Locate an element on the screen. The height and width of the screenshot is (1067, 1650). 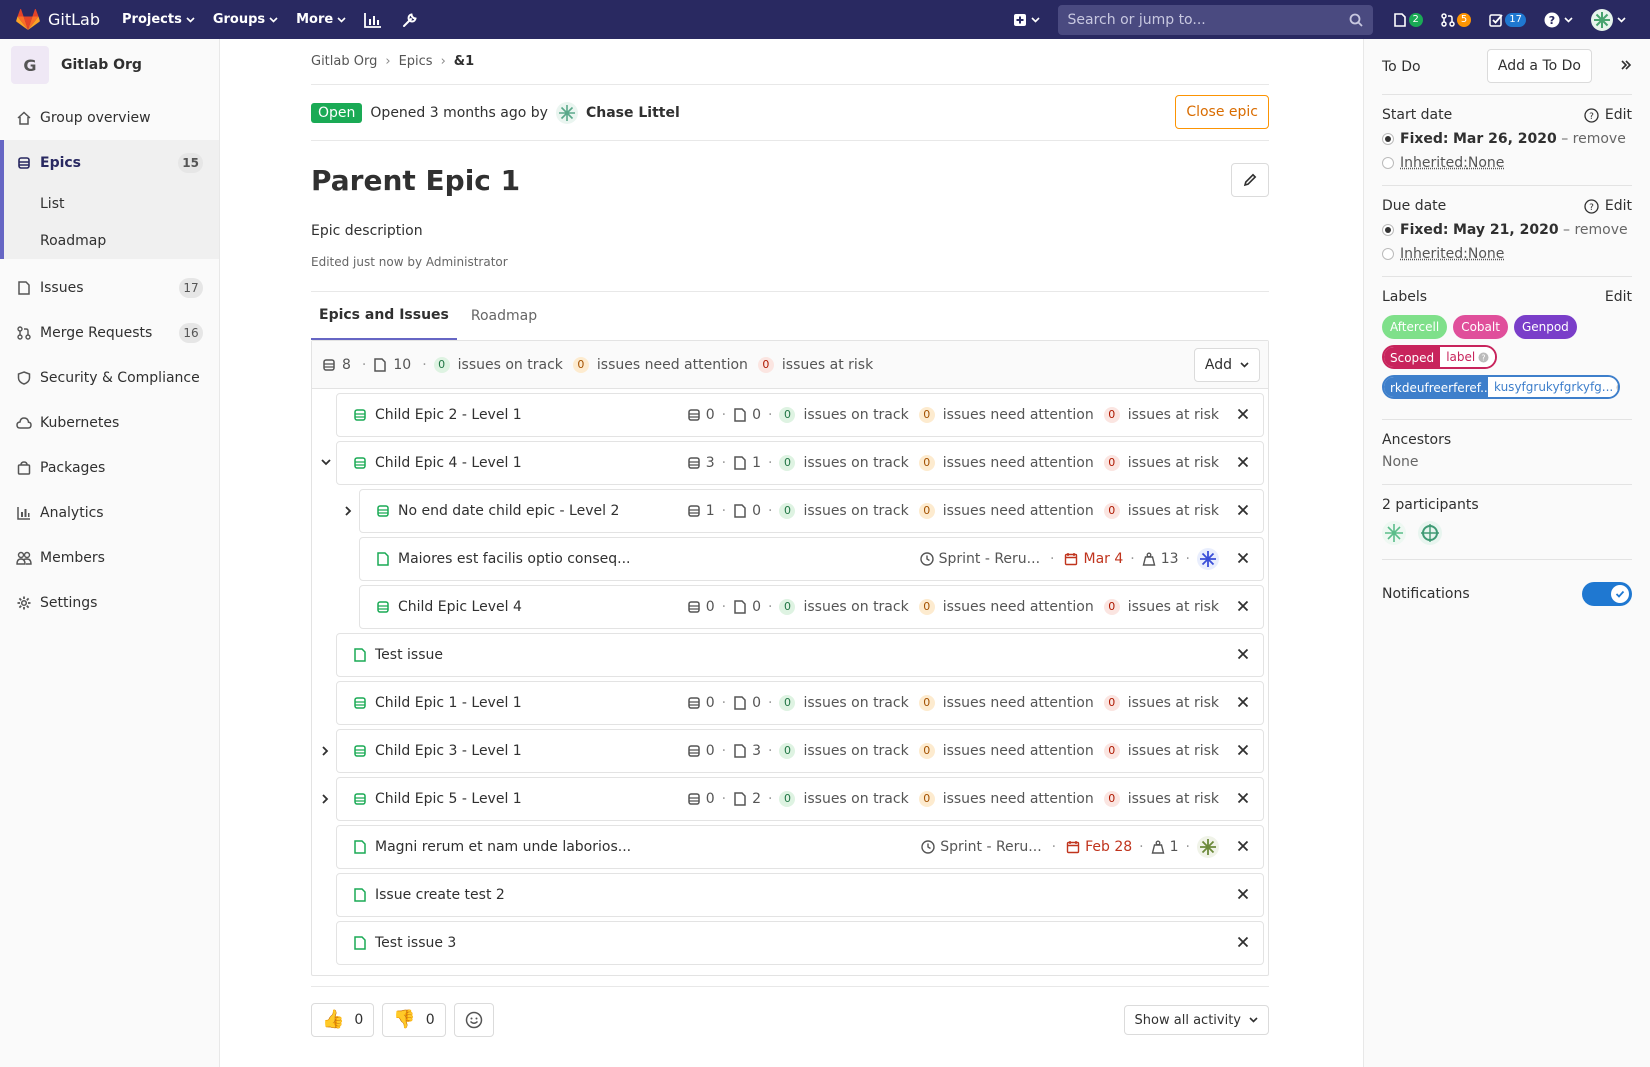
start-date-edit: ? Edit is located at coordinates (1608, 115).